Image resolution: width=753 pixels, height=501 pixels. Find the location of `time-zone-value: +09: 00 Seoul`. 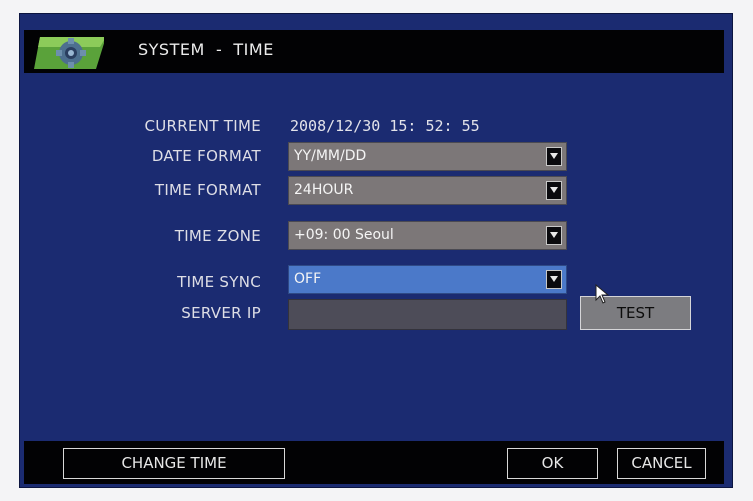

time-zone-value: +09: 00 Seoul is located at coordinates (344, 235).